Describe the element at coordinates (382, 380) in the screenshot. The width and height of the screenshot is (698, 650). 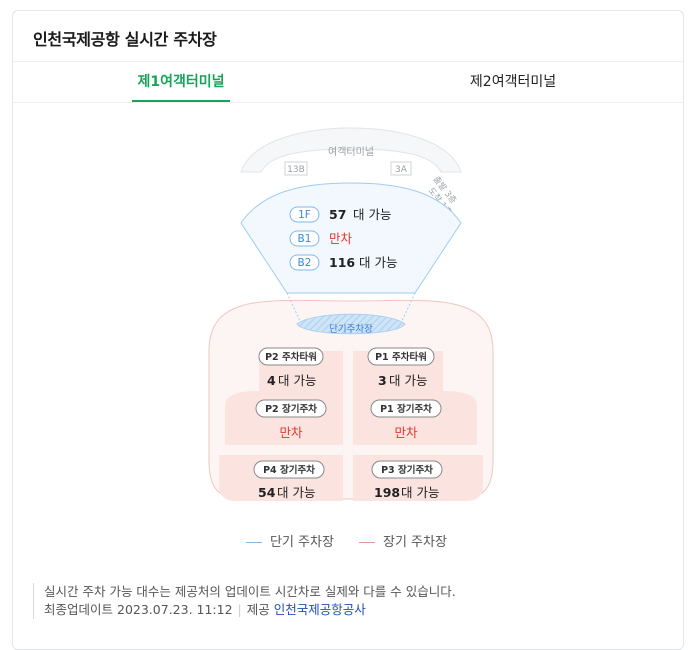
I see `lot-count: 3` at that location.